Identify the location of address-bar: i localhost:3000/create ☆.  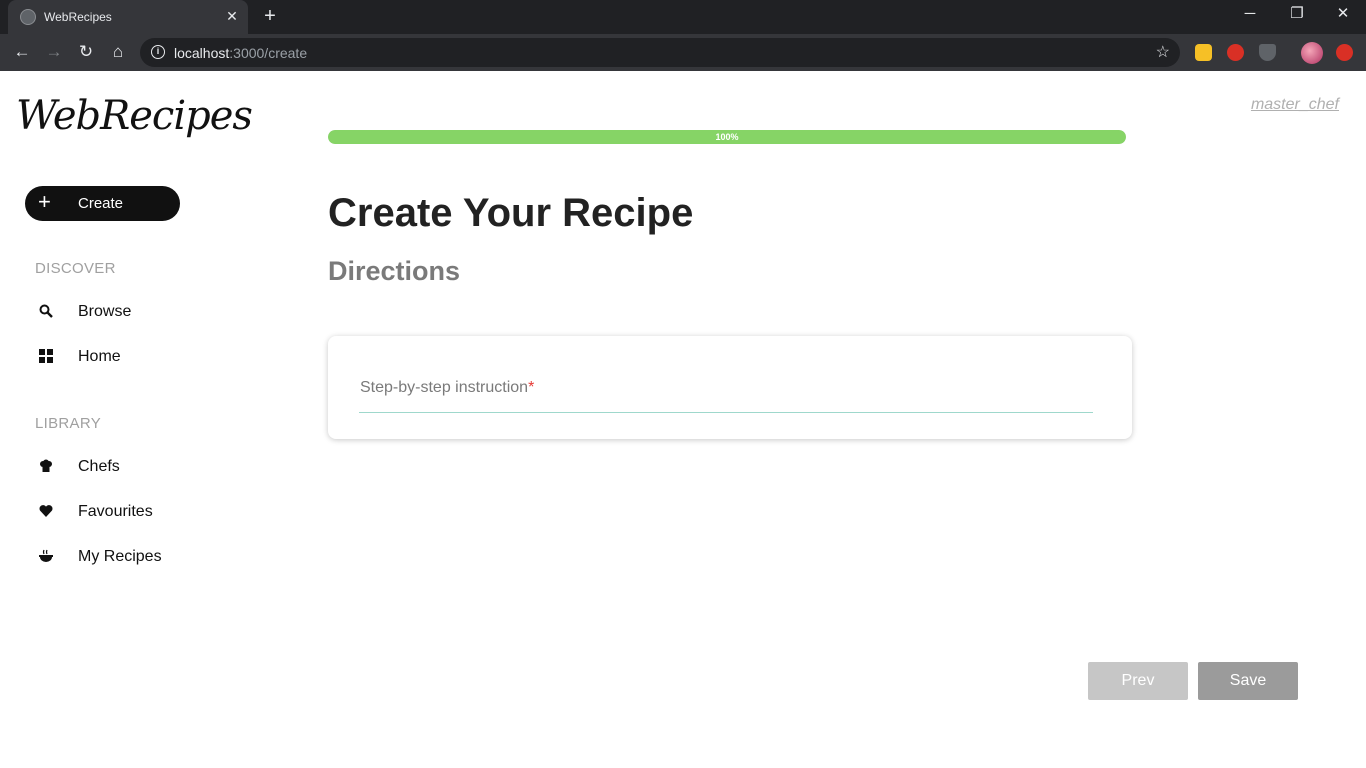
(660, 52).